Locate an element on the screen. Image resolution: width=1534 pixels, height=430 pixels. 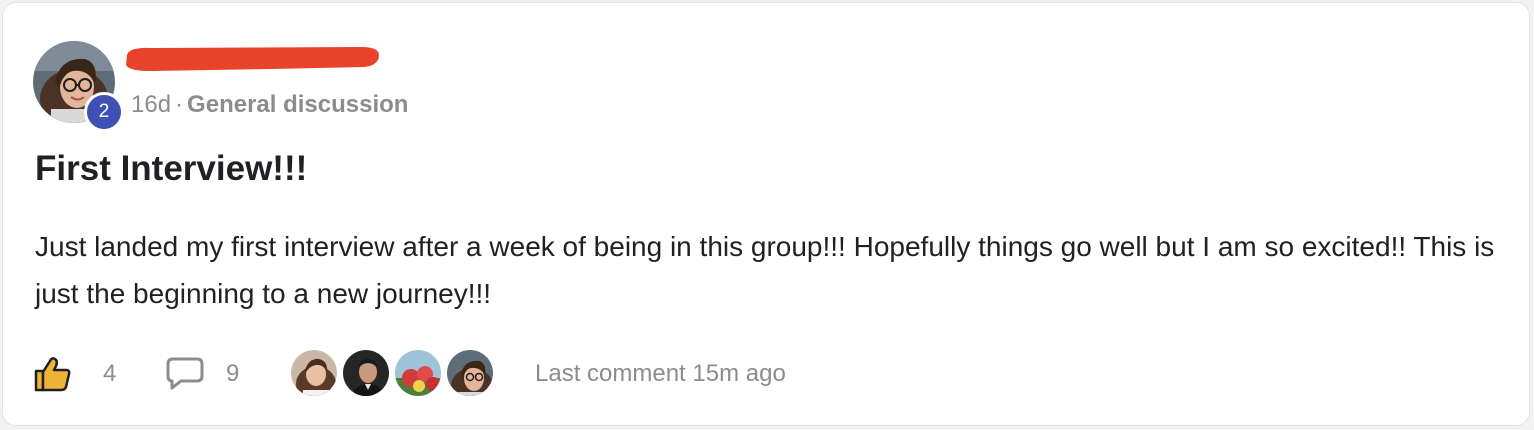
thumbs-up-icon is located at coordinates (52, 374).